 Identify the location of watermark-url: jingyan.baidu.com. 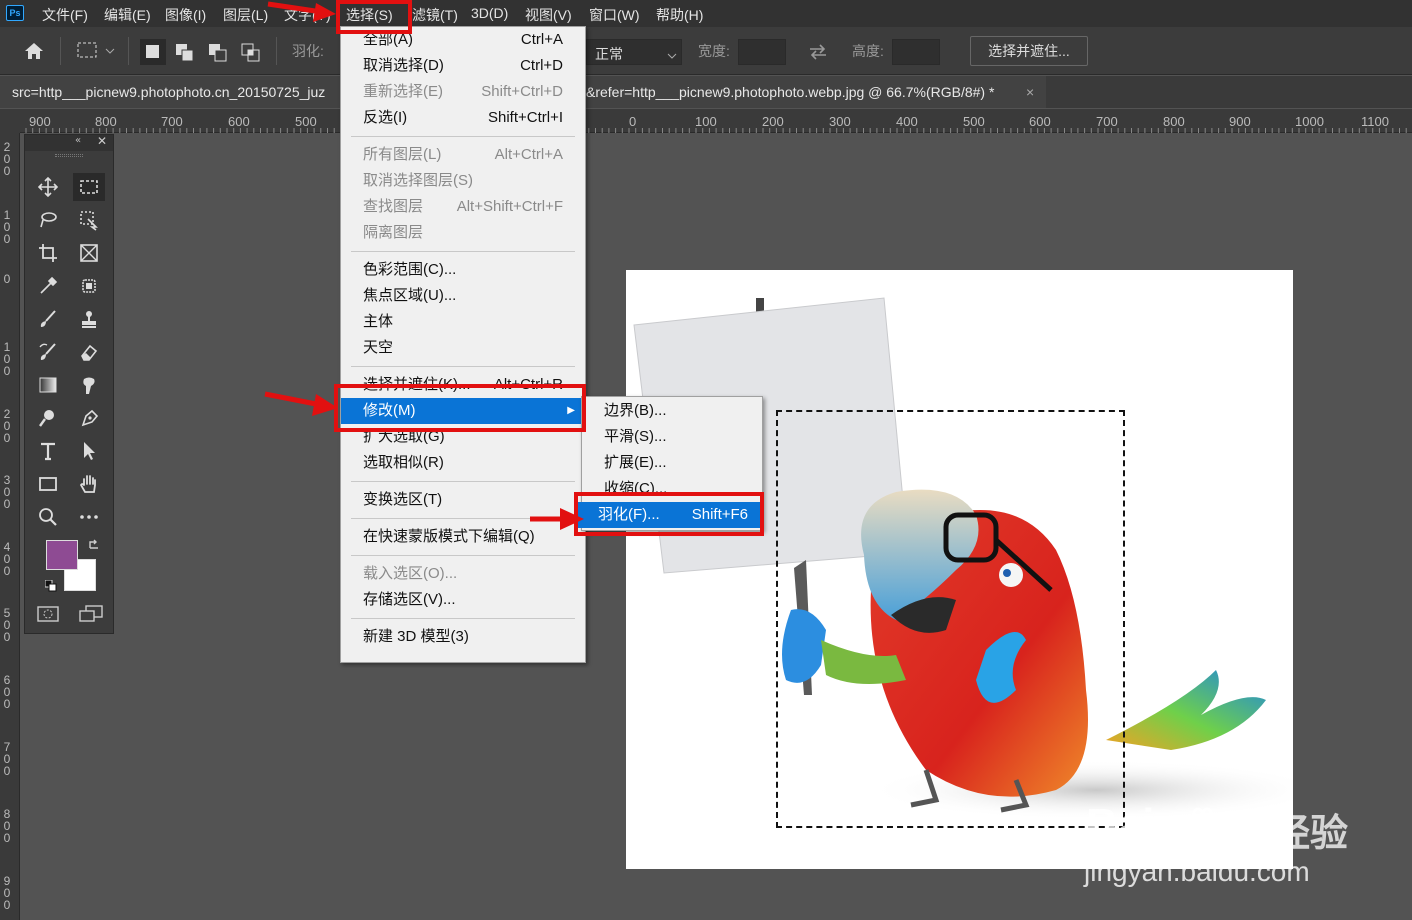
(1197, 871).